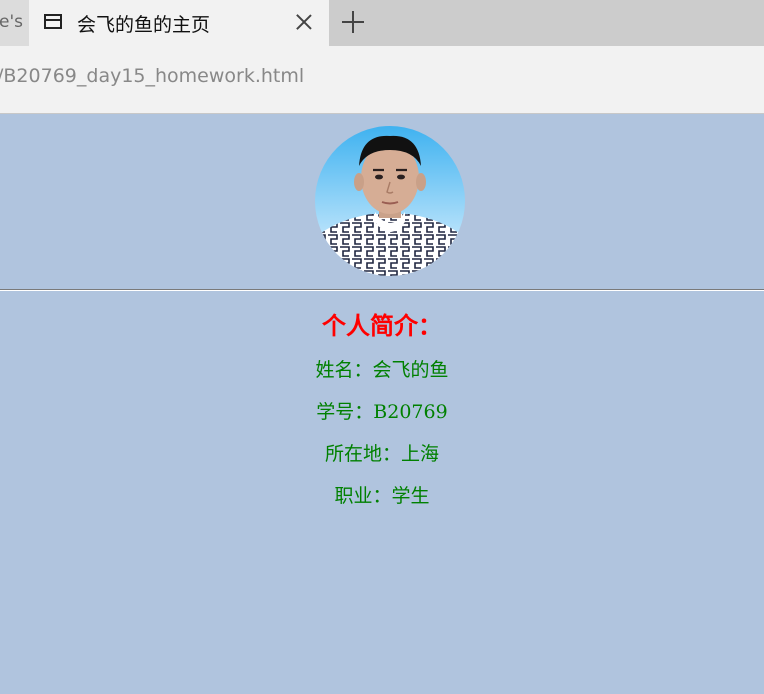 The height and width of the screenshot is (694, 764). What do you see at coordinates (144, 25) in the screenshot?
I see `tab-title: 会飞的鱼的主页` at bounding box center [144, 25].